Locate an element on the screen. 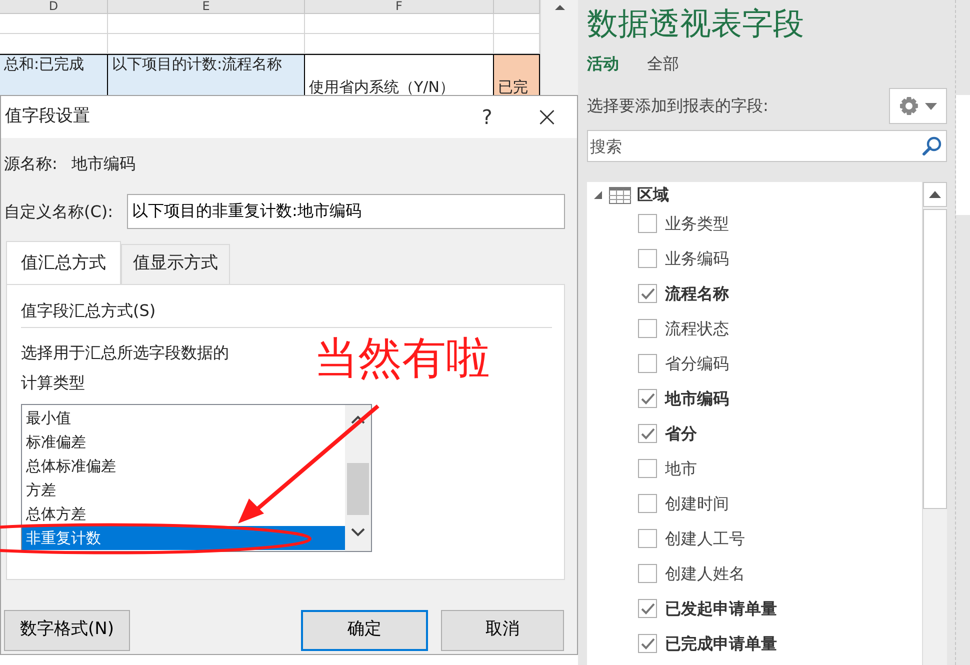 The width and height of the screenshot is (970, 665). settings-icon is located at coordinates (909, 106).